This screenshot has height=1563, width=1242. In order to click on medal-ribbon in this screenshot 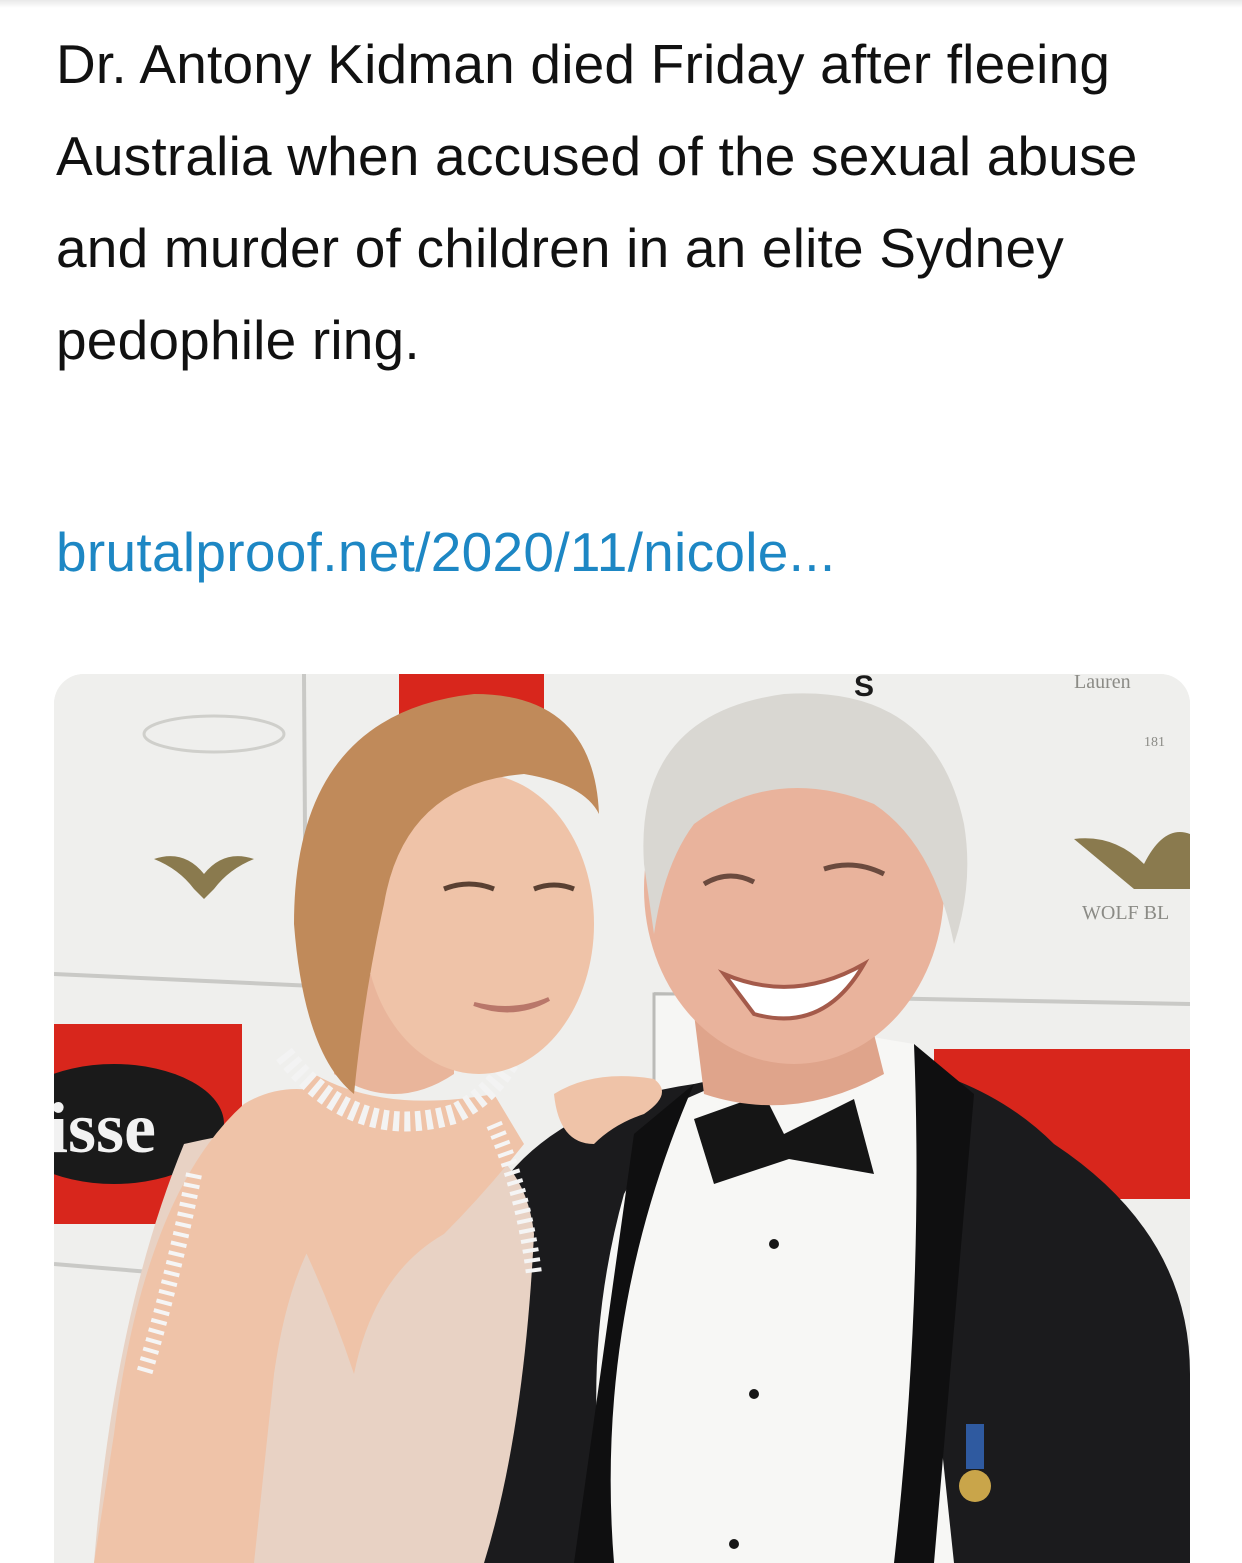, I will do `click(975, 1446)`.